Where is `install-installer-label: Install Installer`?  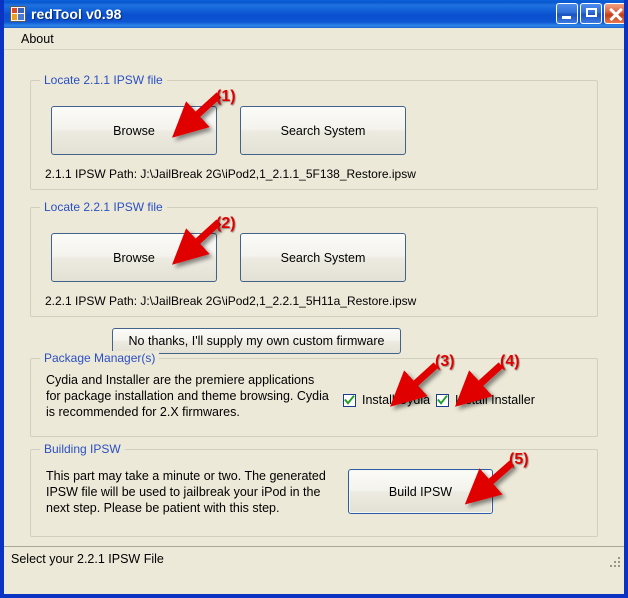
install-installer-label: Install Installer is located at coordinates (495, 400).